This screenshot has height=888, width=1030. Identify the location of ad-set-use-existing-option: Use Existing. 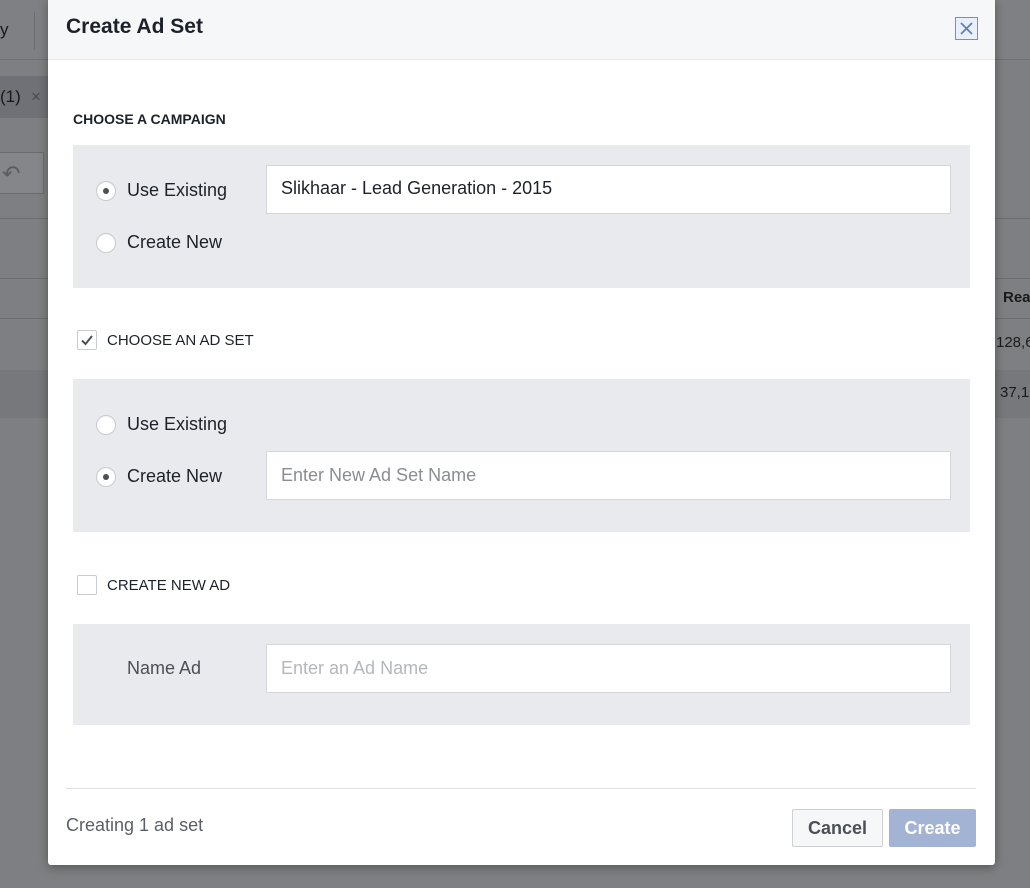
(161, 424).